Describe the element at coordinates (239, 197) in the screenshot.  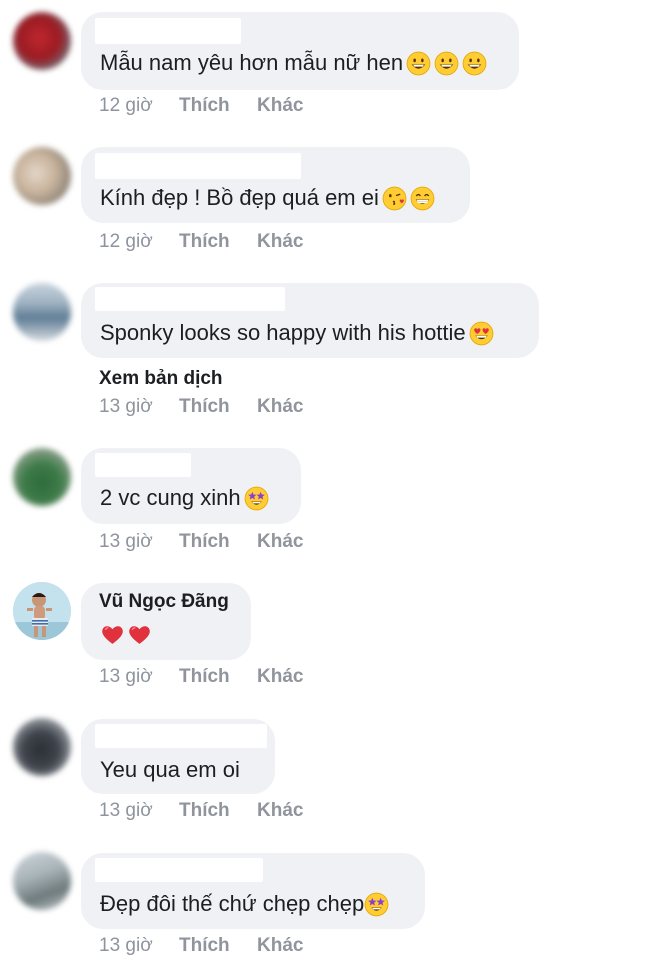
I see `comment-text-content: Kính đẹp ! Bồ đẹp quá em ei` at that location.